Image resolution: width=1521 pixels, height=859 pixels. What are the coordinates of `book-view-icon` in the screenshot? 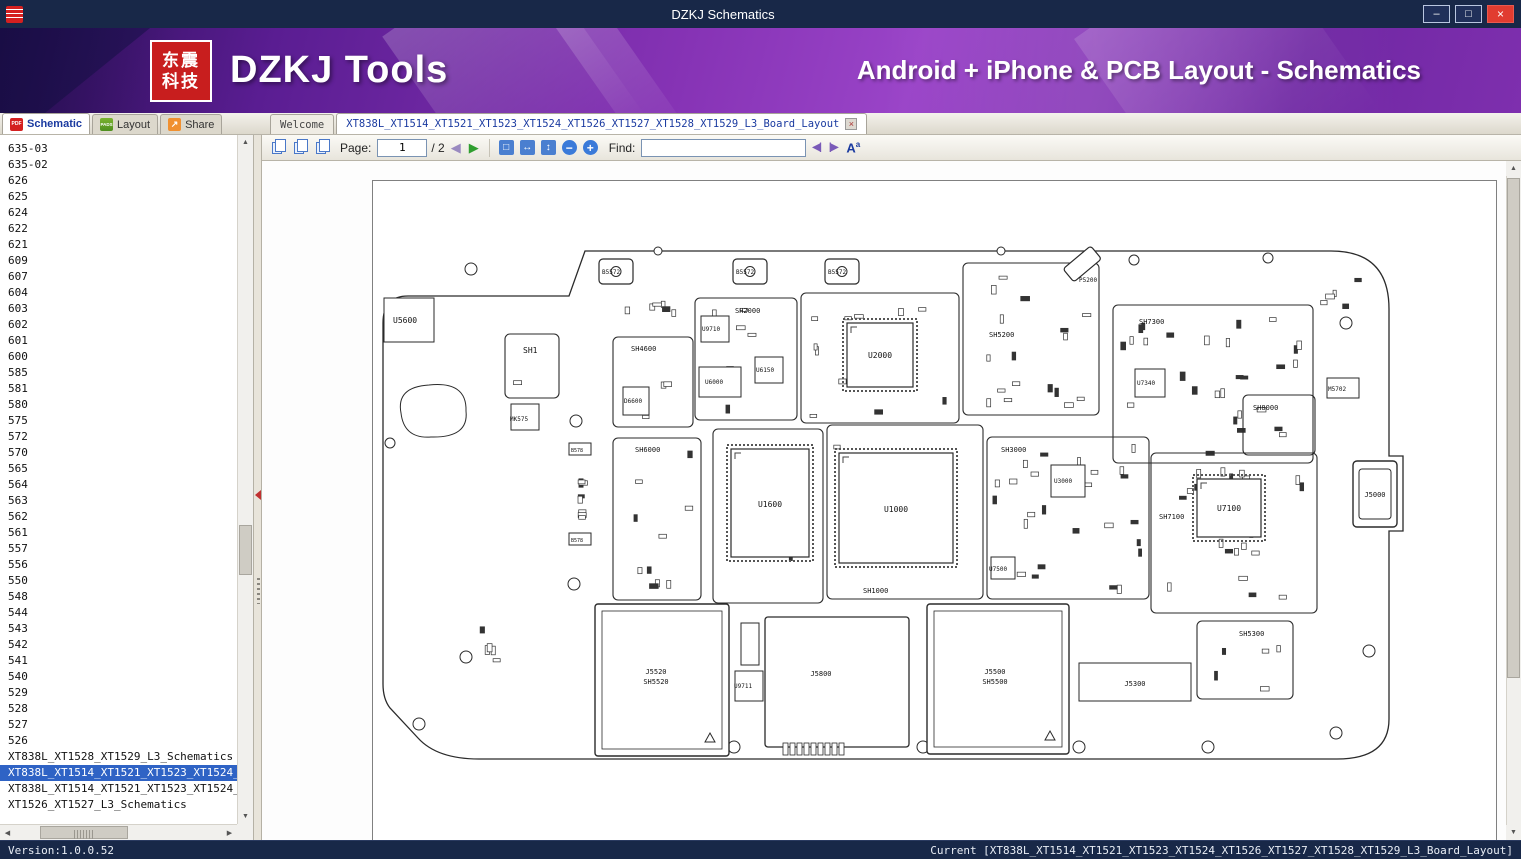 It's located at (323, 146).